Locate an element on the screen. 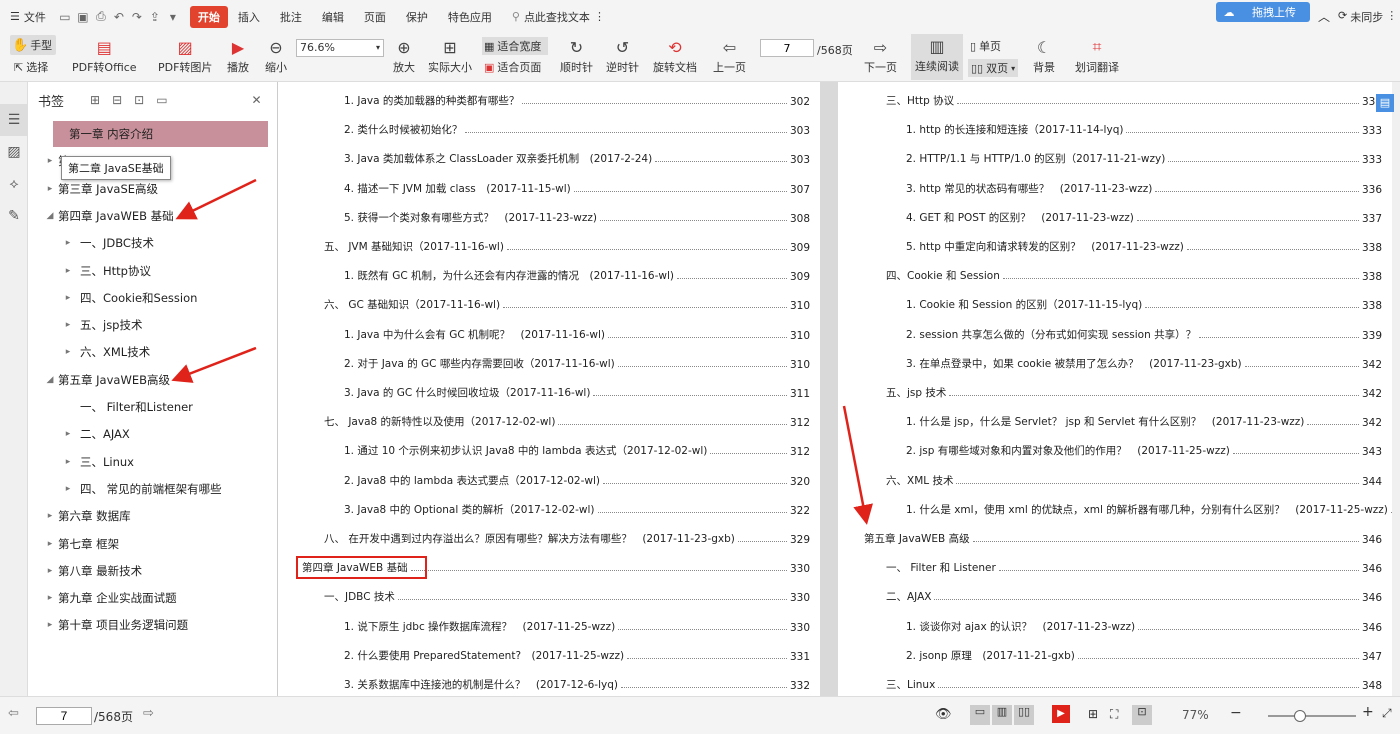 The image size is (1400, 734). zoom-in-icon: + is located at coordinates (1368, 712).